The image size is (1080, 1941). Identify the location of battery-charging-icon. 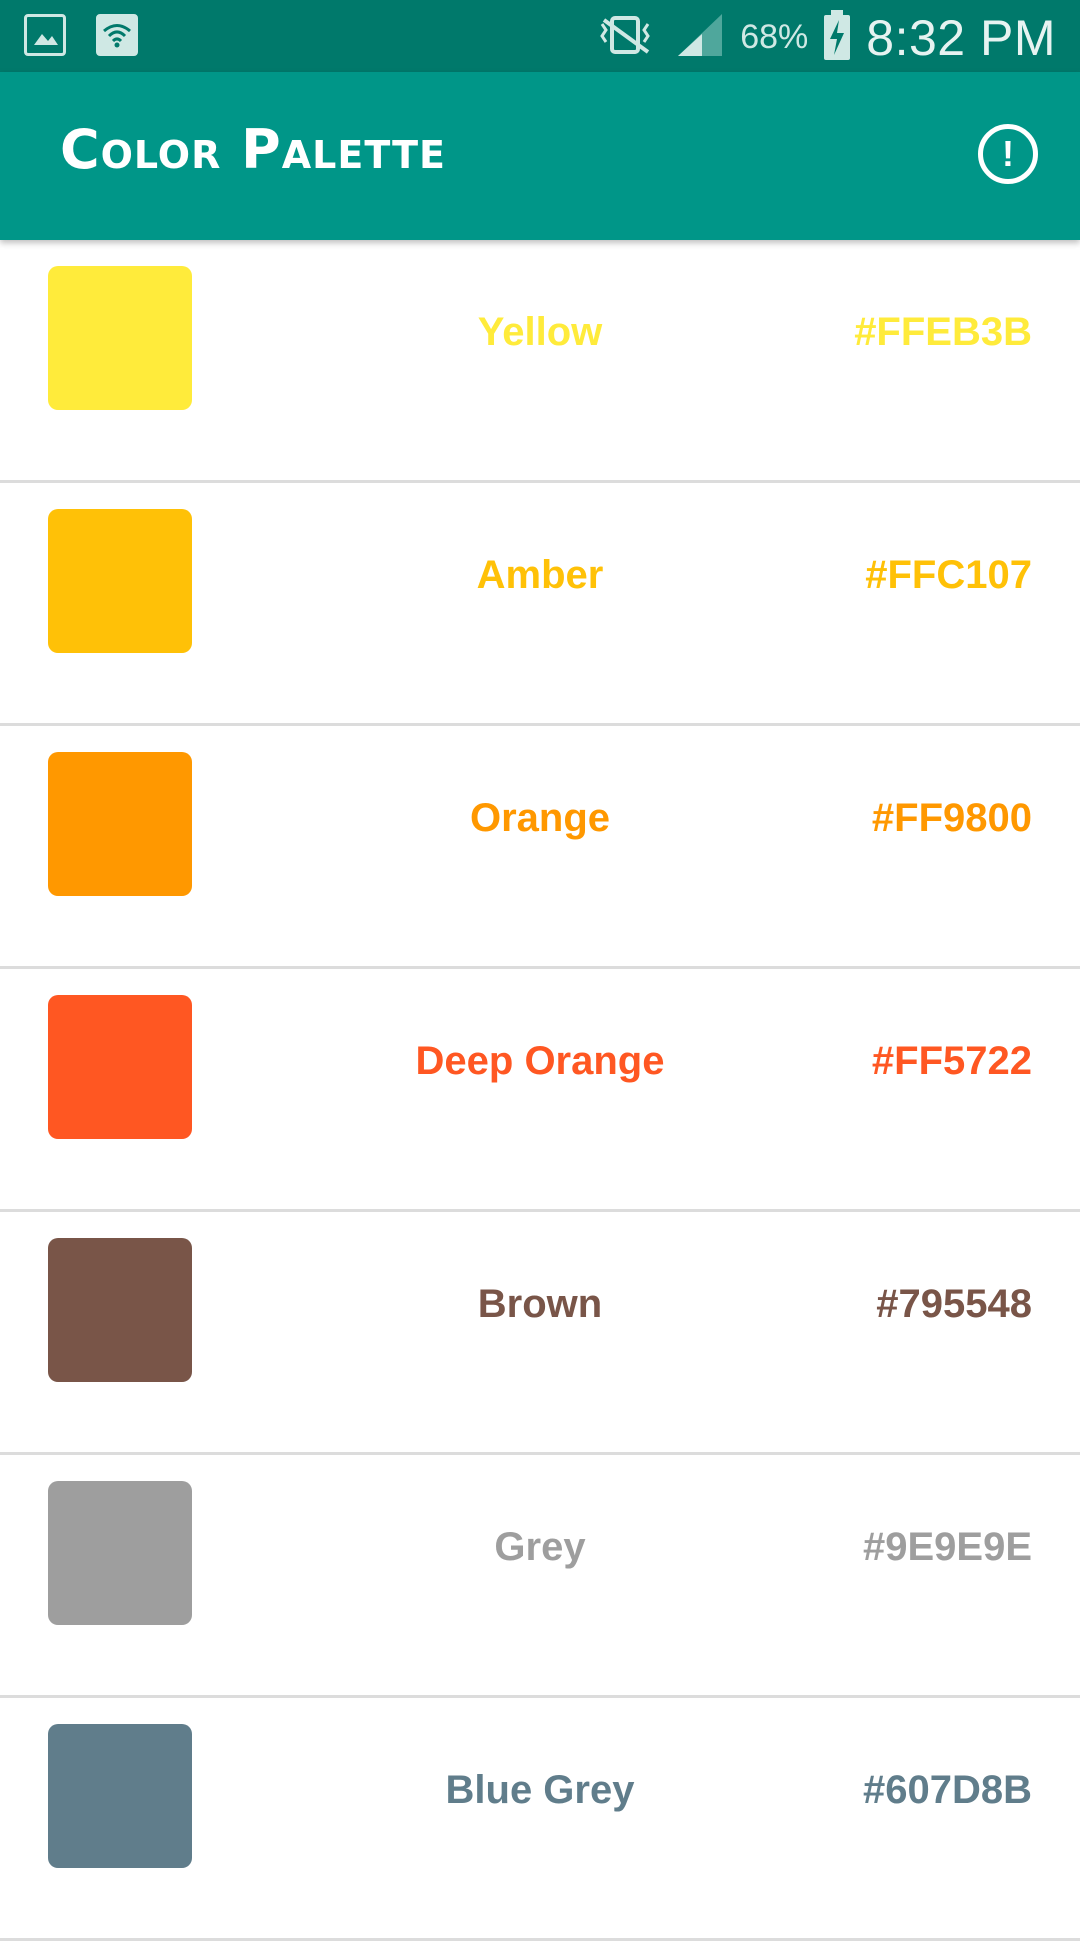
(837, 37).